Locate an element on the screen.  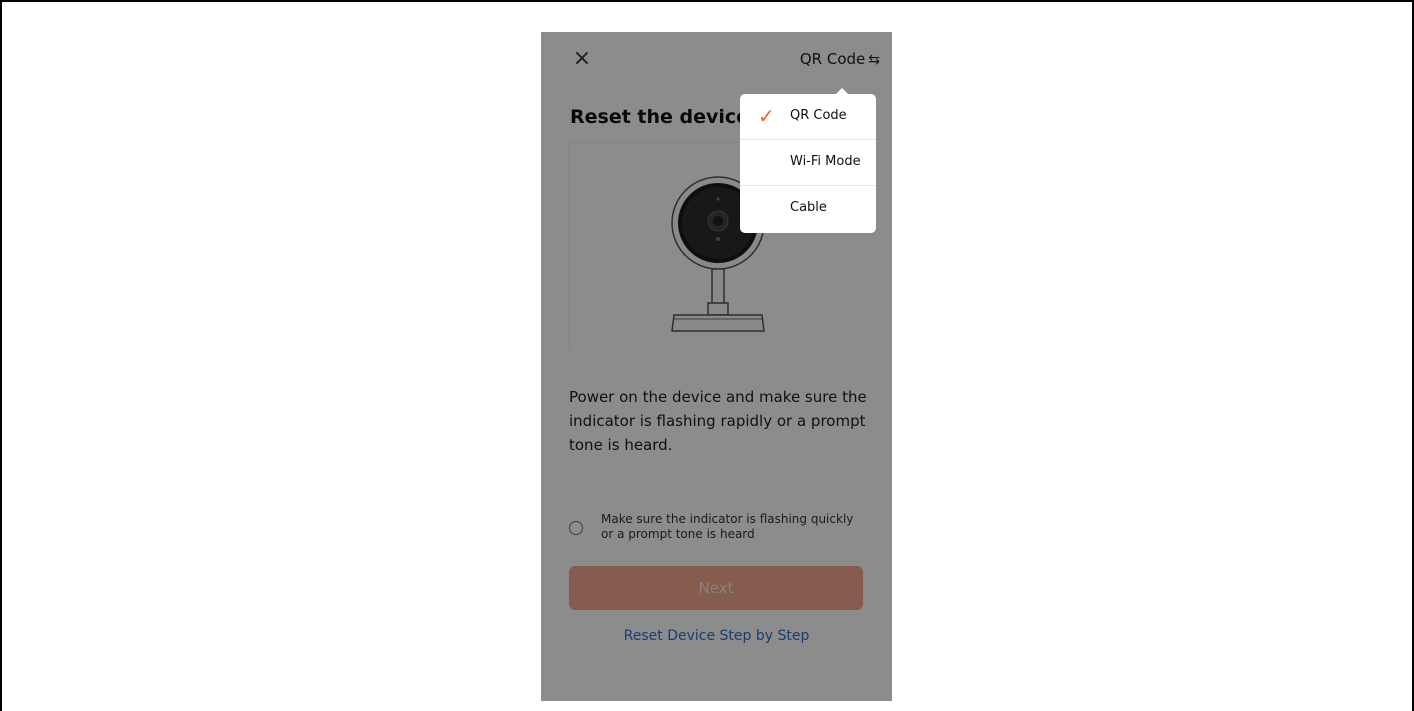
menu-item-cable: Cable is located at coordinates (808, 209).